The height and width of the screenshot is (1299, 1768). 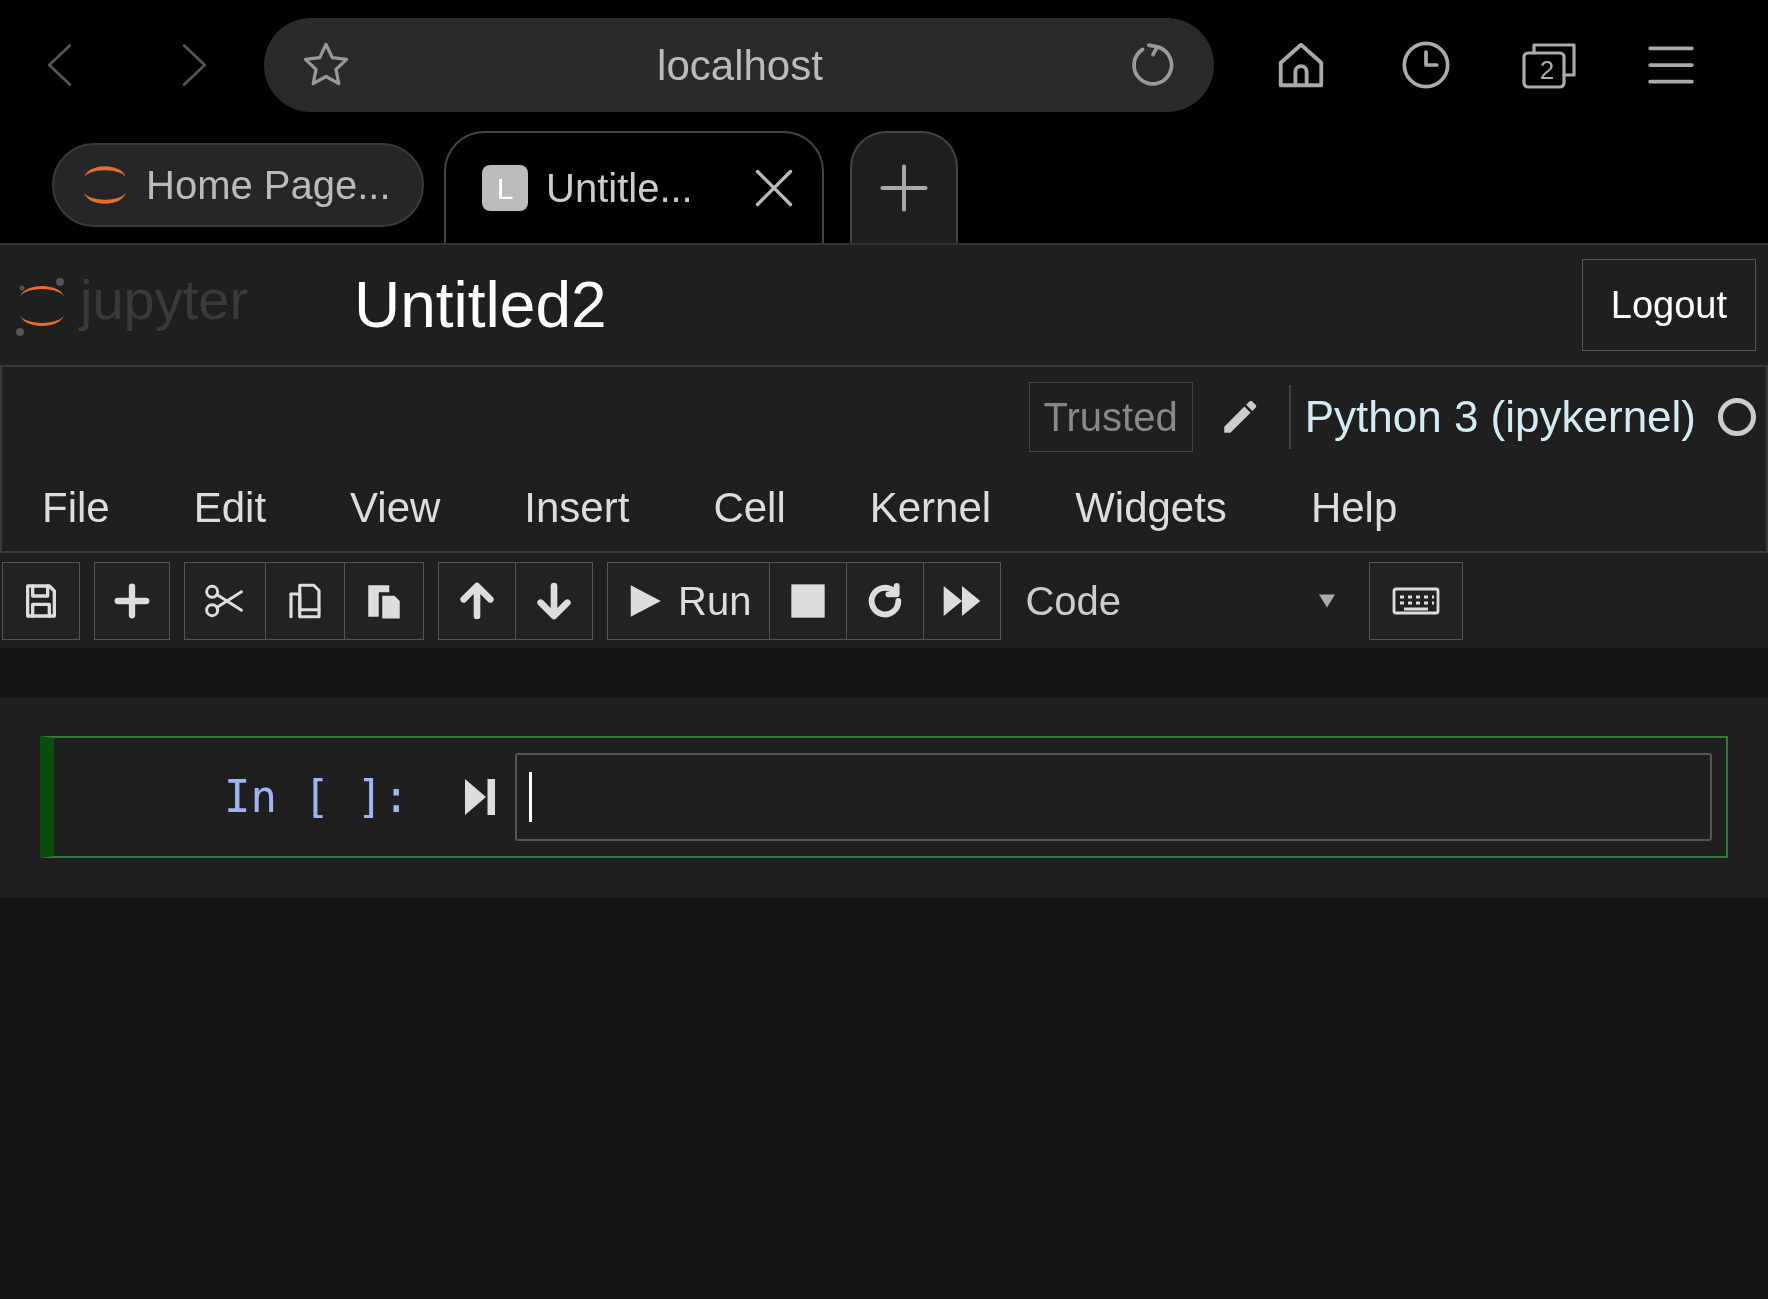 What do you see at coordinates (1327, 600) in the screenshot?
I see `dropdown-caret-icon` at bounding box center [1327, 600].